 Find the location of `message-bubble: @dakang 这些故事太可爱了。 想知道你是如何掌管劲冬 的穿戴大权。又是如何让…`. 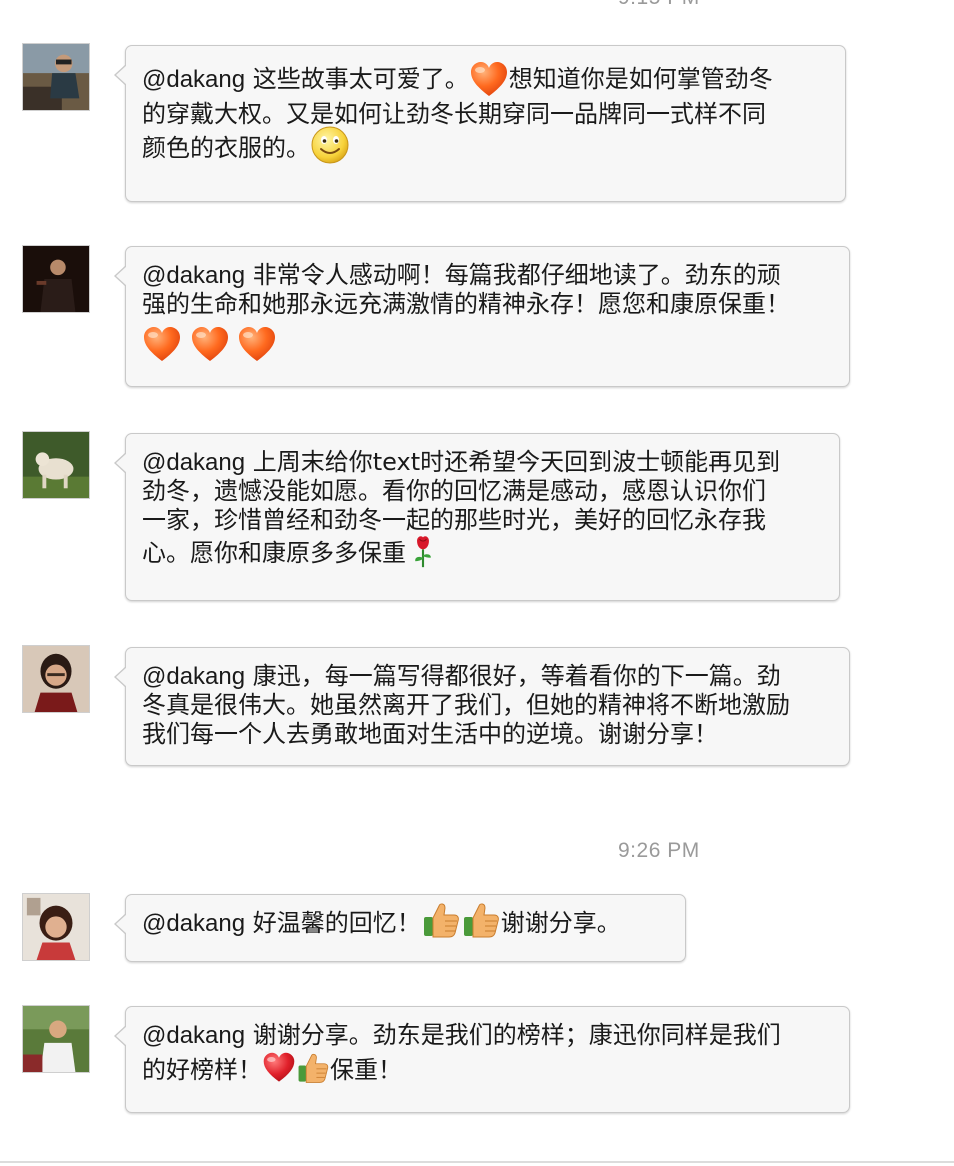

message-bubble: @dakang 这些故事太可爱了。 想知道你是如何掌管劲冬 的穿戴大权。又是如何让… is located at coordinates (480, 123).